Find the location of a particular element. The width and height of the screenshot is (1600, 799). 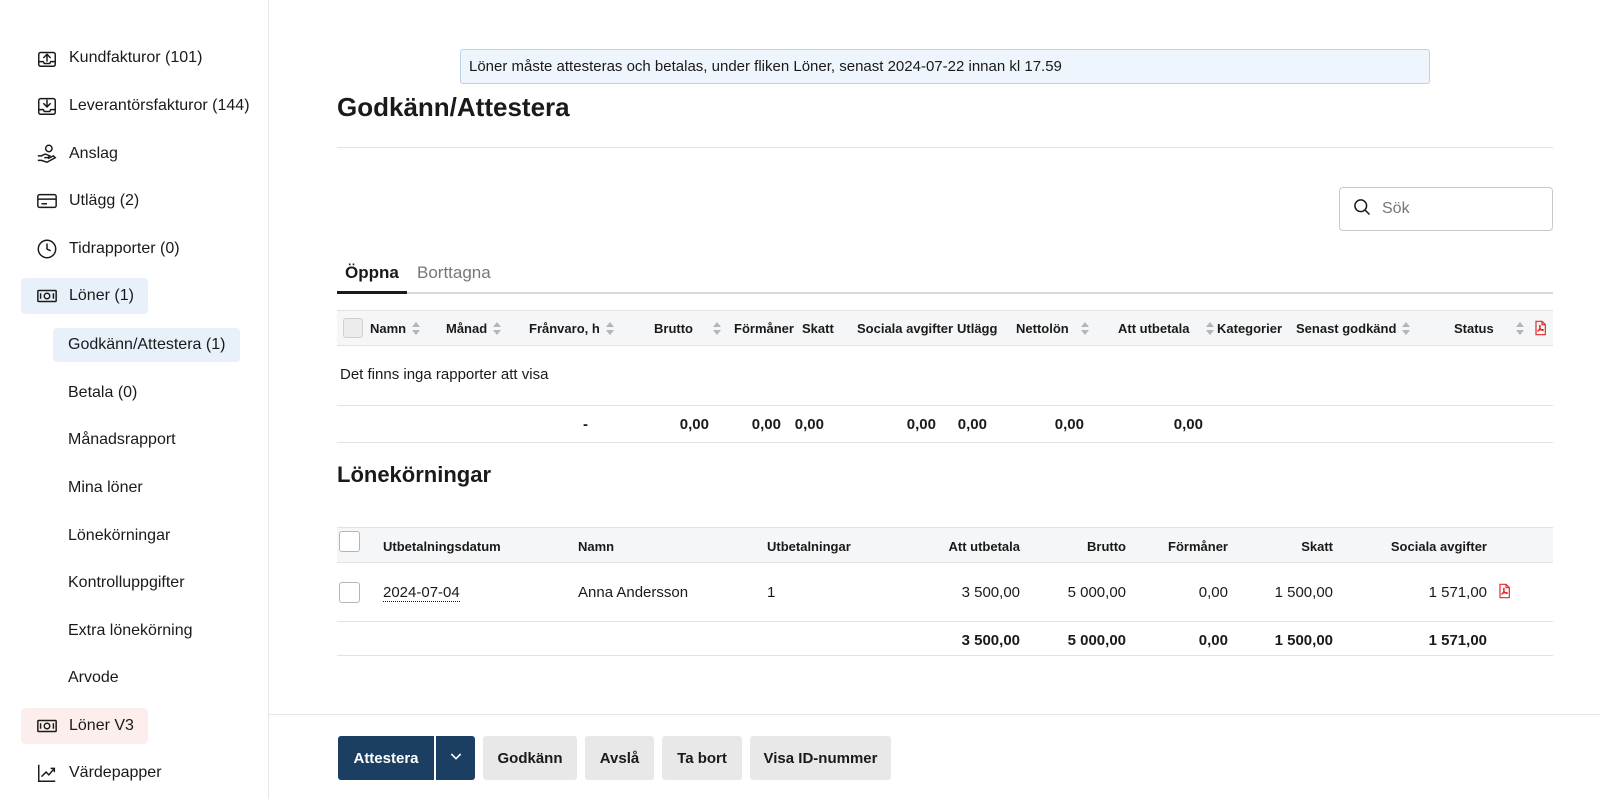

sidebar-item-label: Arvode is located at coordinates (93, 677).